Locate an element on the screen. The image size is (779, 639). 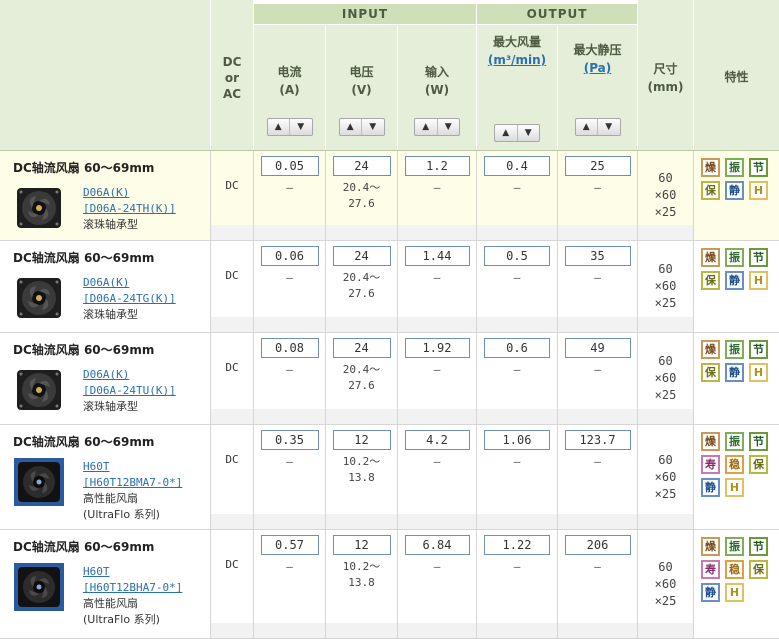
value-airflow: 0.5 is located at coordinates (517, 256).